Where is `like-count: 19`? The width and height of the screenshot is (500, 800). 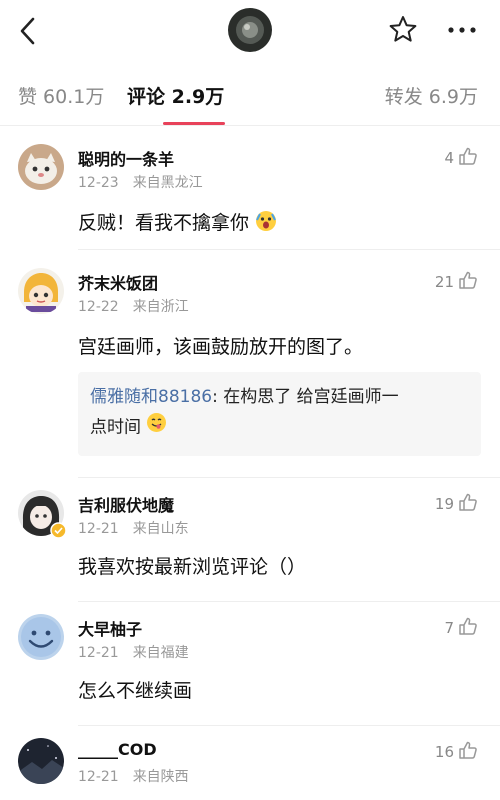
like-count: 19 is located at coordinates (444, 504).